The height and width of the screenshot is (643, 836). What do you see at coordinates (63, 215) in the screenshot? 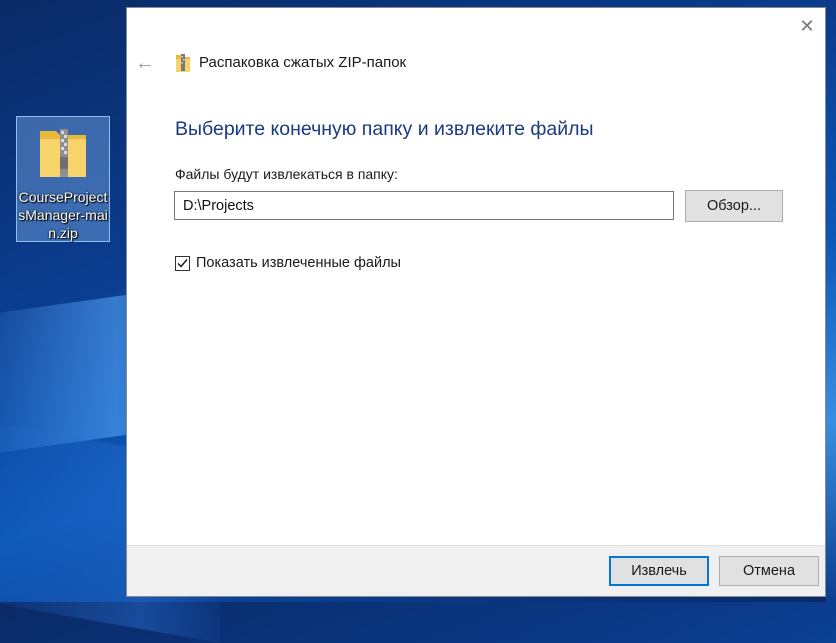
I see `desktop-icon-label: CourseProjectsManager-main.zip` at bounding box center [63, 215].